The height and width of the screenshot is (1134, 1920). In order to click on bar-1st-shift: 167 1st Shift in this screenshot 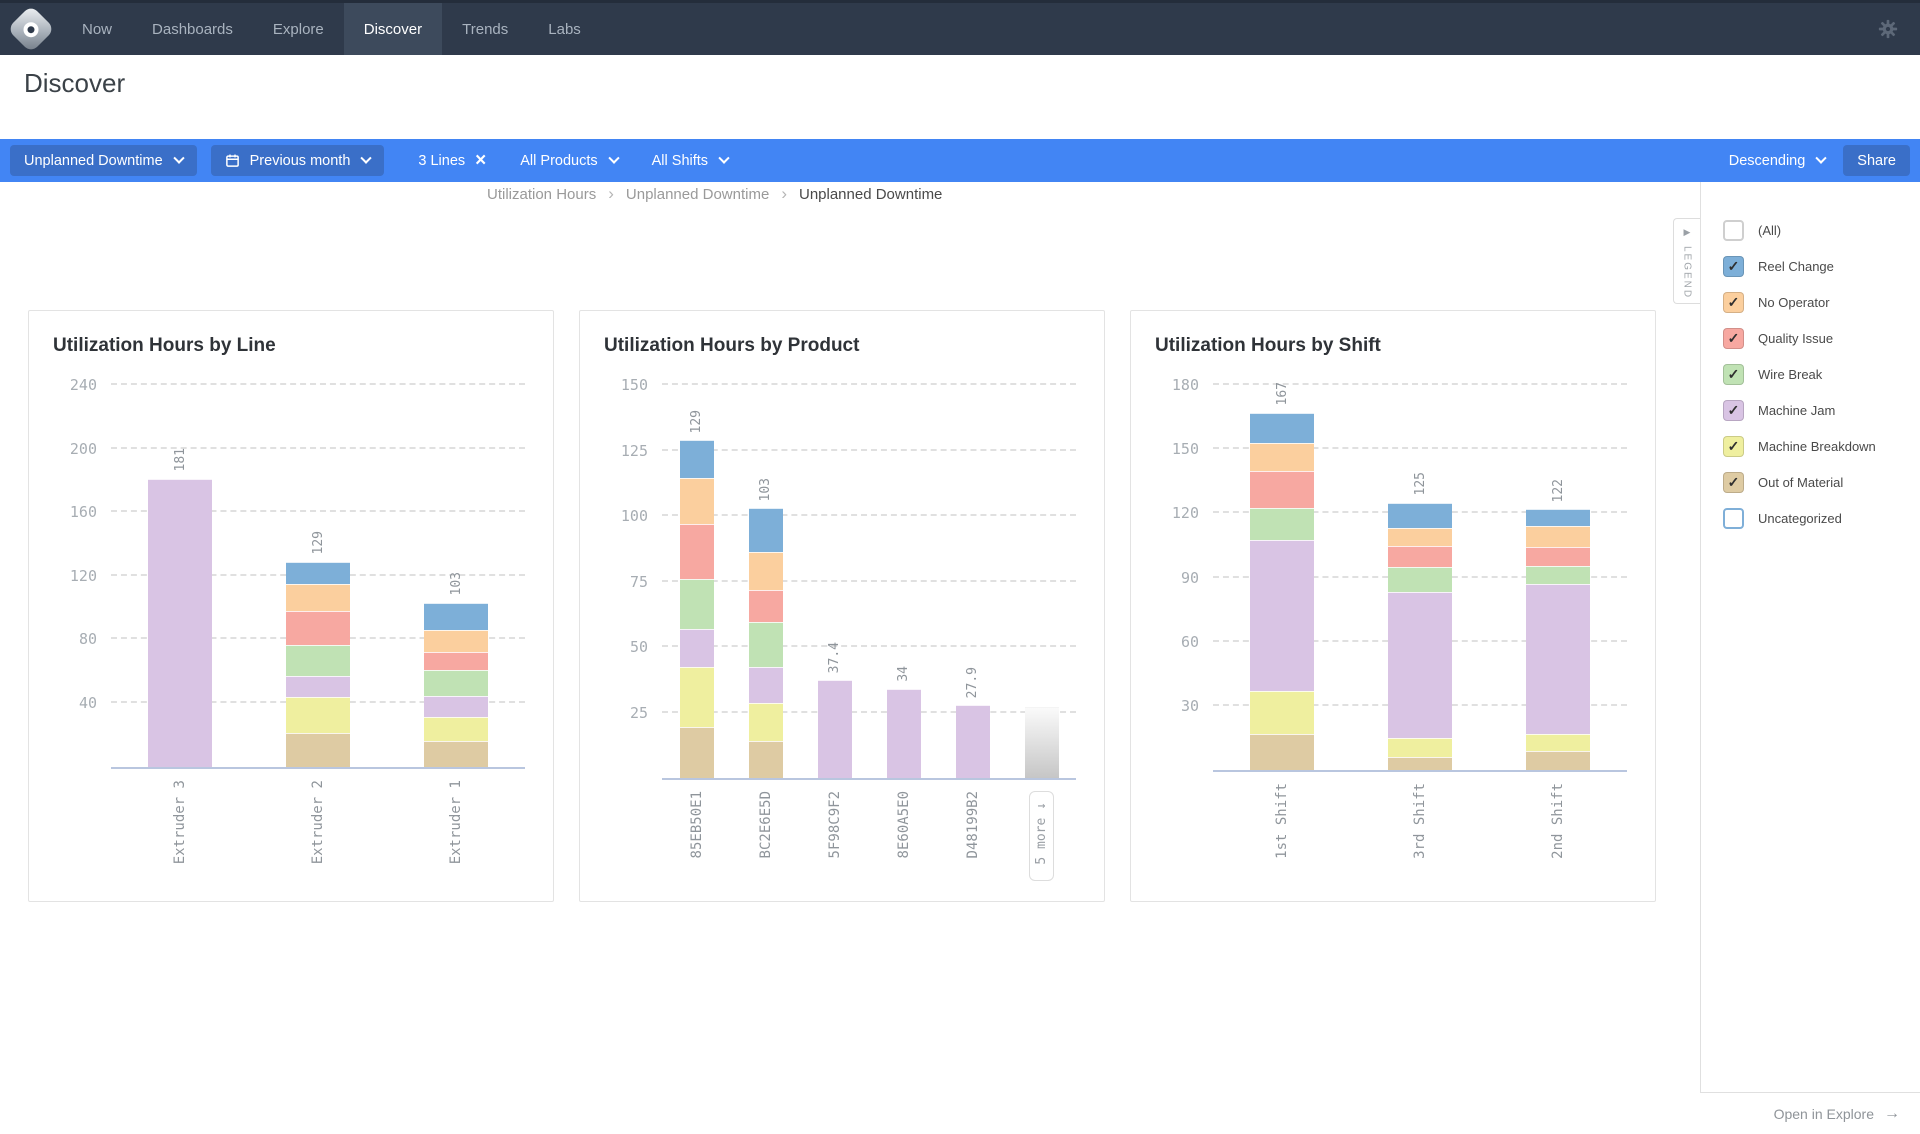, I will do `click(1282, 620)`.